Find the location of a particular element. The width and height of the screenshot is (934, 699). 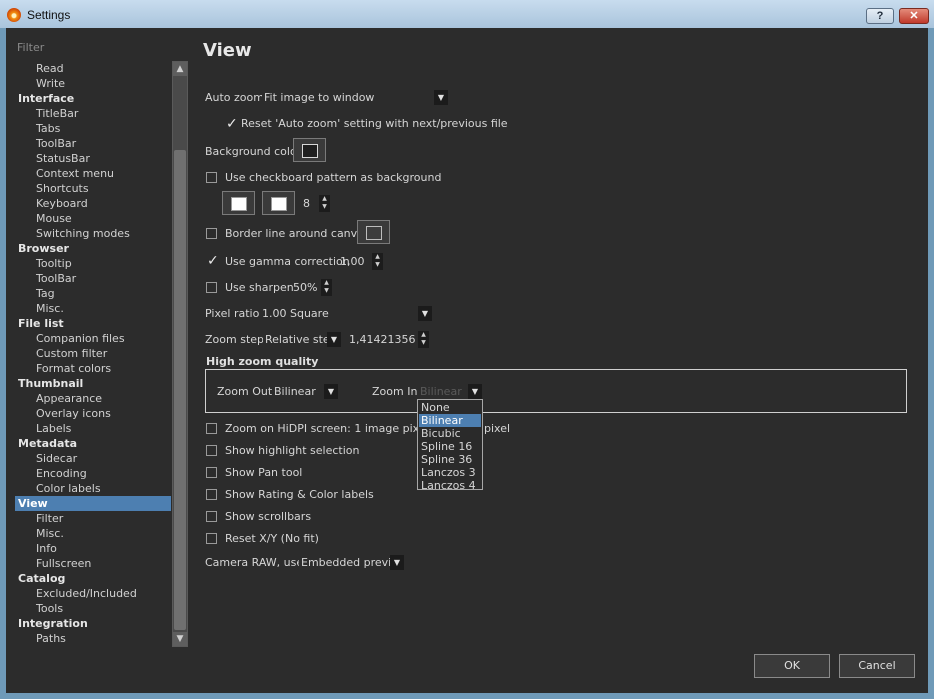

close-button: ✕ is located at coordinates (914, 16).